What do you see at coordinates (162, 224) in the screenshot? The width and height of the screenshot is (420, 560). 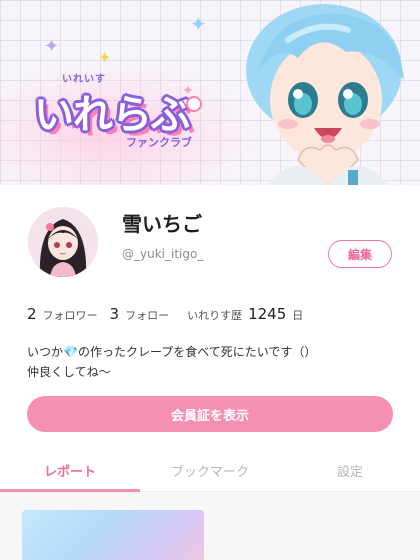 I see `profile-name: 雪いちご` at bounding box center [162, 224].